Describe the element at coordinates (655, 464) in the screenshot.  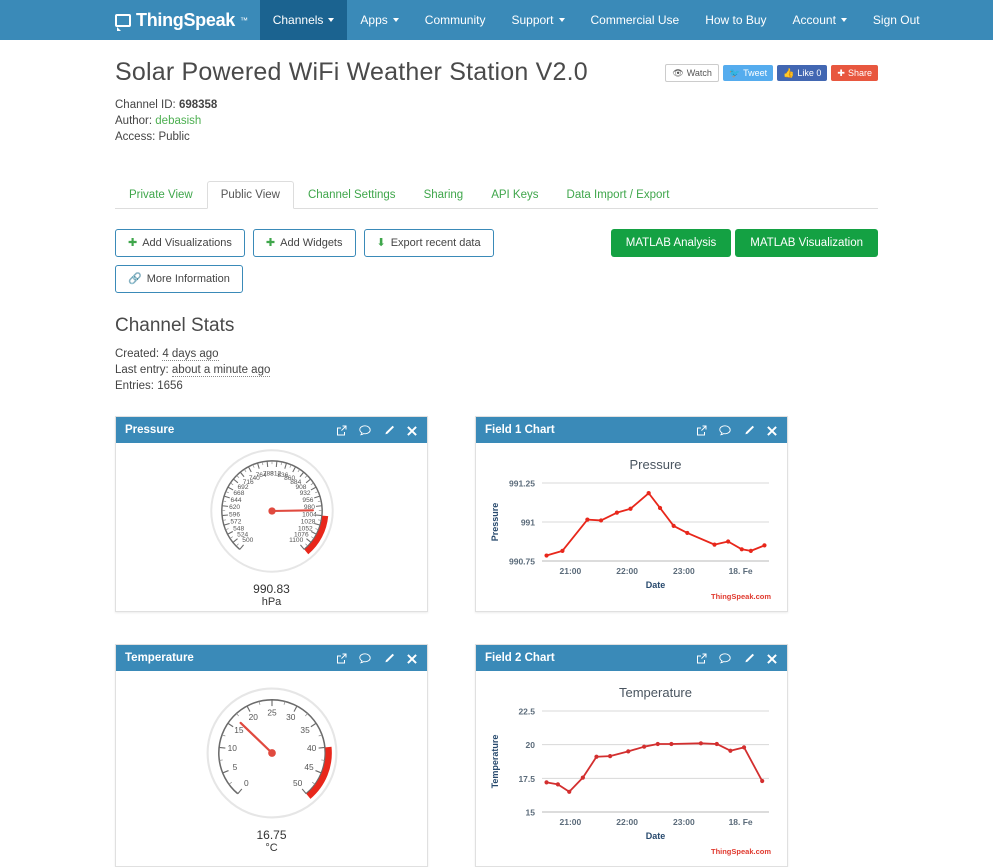
I see `svg-text: Pressure` at that location.